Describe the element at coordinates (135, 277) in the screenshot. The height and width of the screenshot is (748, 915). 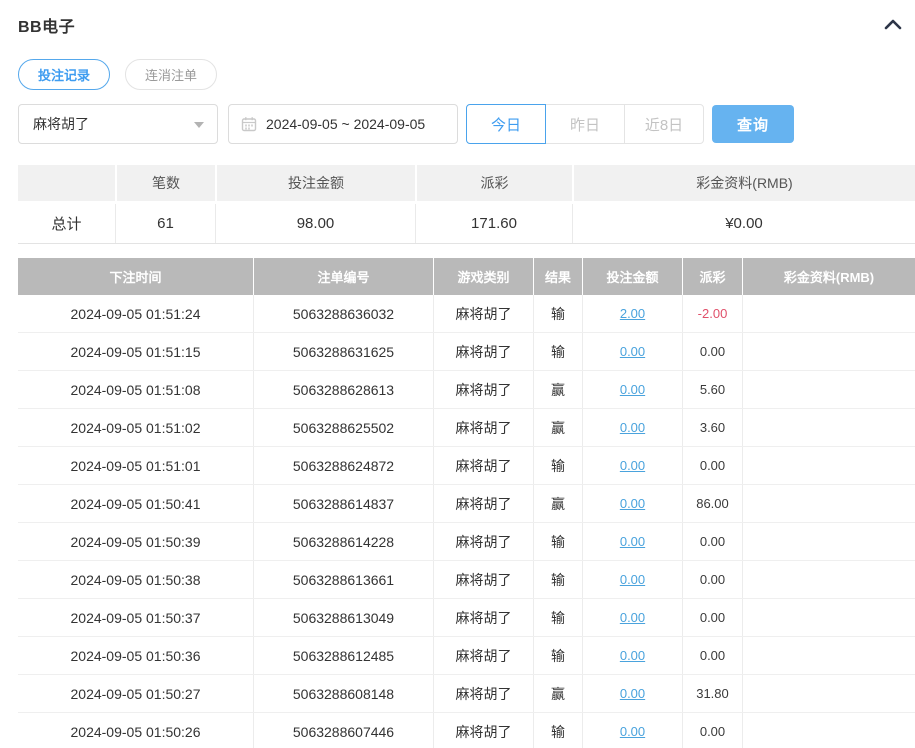
I see `col-bet-time: 下注时间` at that location.